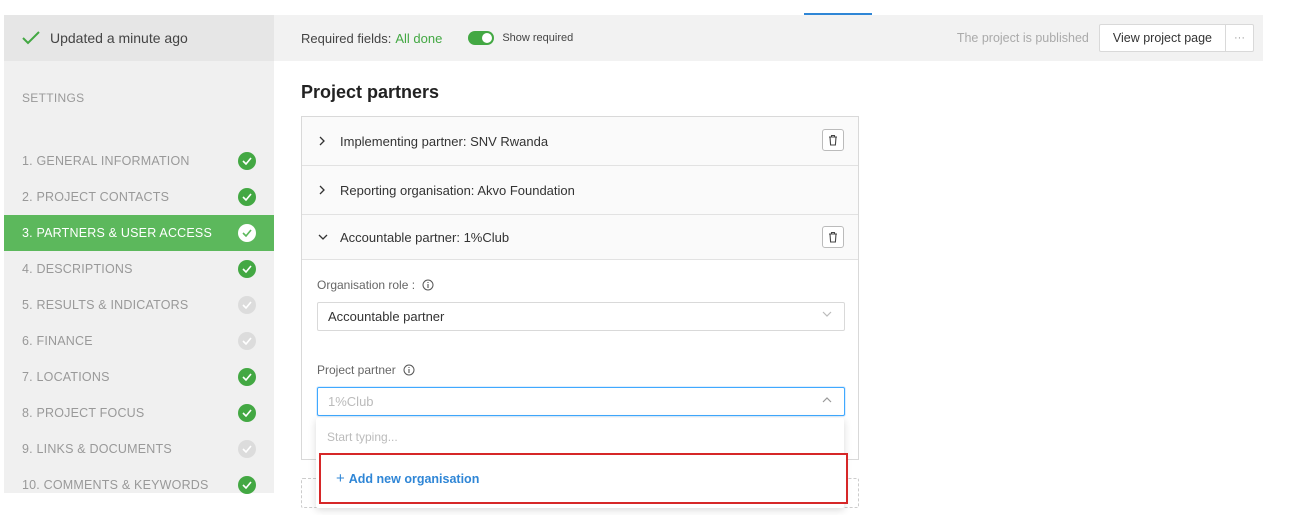  Describe the element at coordinates (538, 38) in the screenshot. I see `show-required-label: Show required` at that location.